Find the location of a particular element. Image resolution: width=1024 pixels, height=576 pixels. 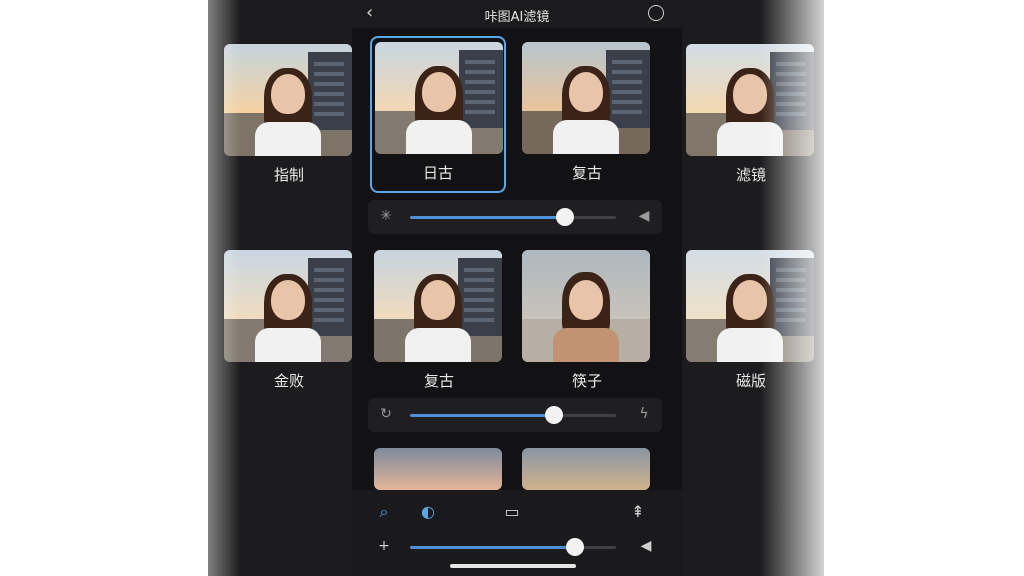

bottom-slider-knob is located at coordinates (575, 547).